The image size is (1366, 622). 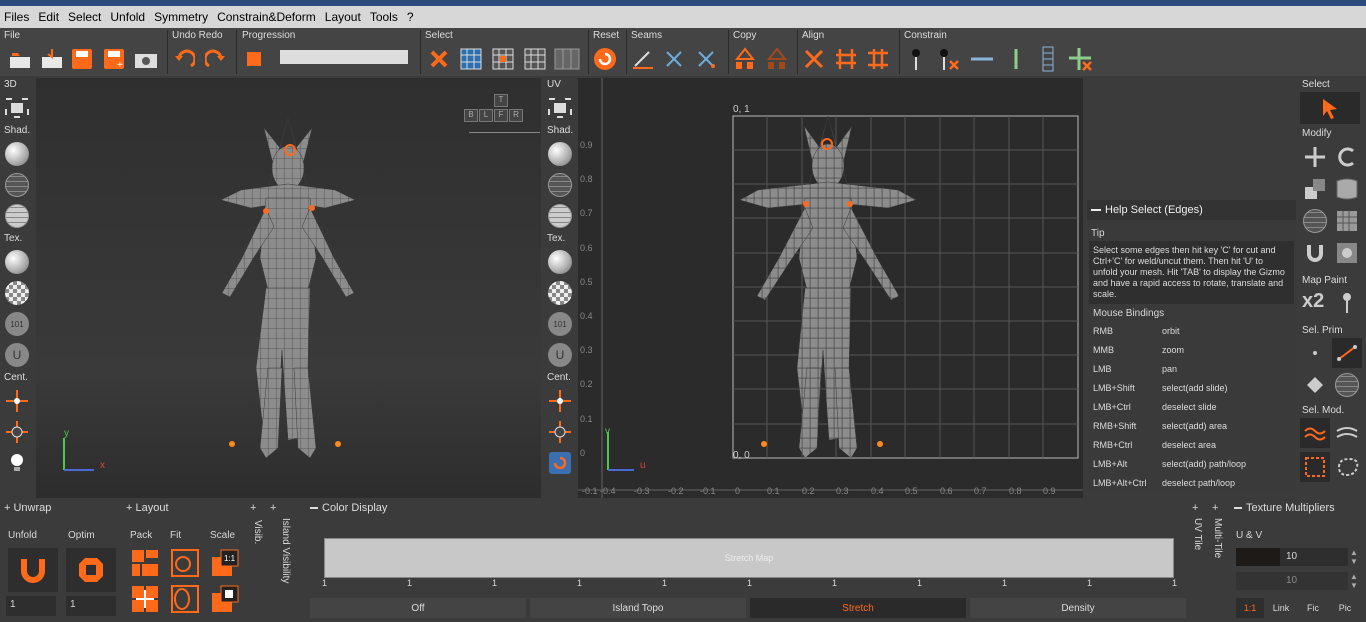 What do you see at coordinates (1315, 385) in the screenshot?
I see `face-mode-icon` at bounding box center [1315, 385].